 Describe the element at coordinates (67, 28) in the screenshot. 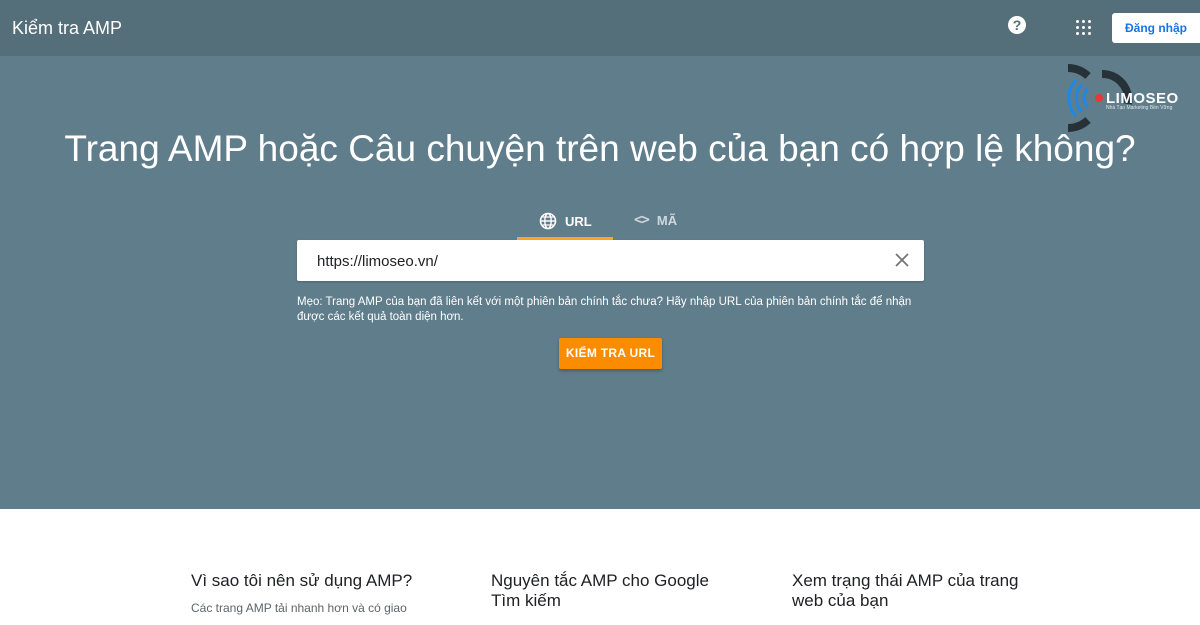

I see `app-title: Kiểm tra AMP` at that location.